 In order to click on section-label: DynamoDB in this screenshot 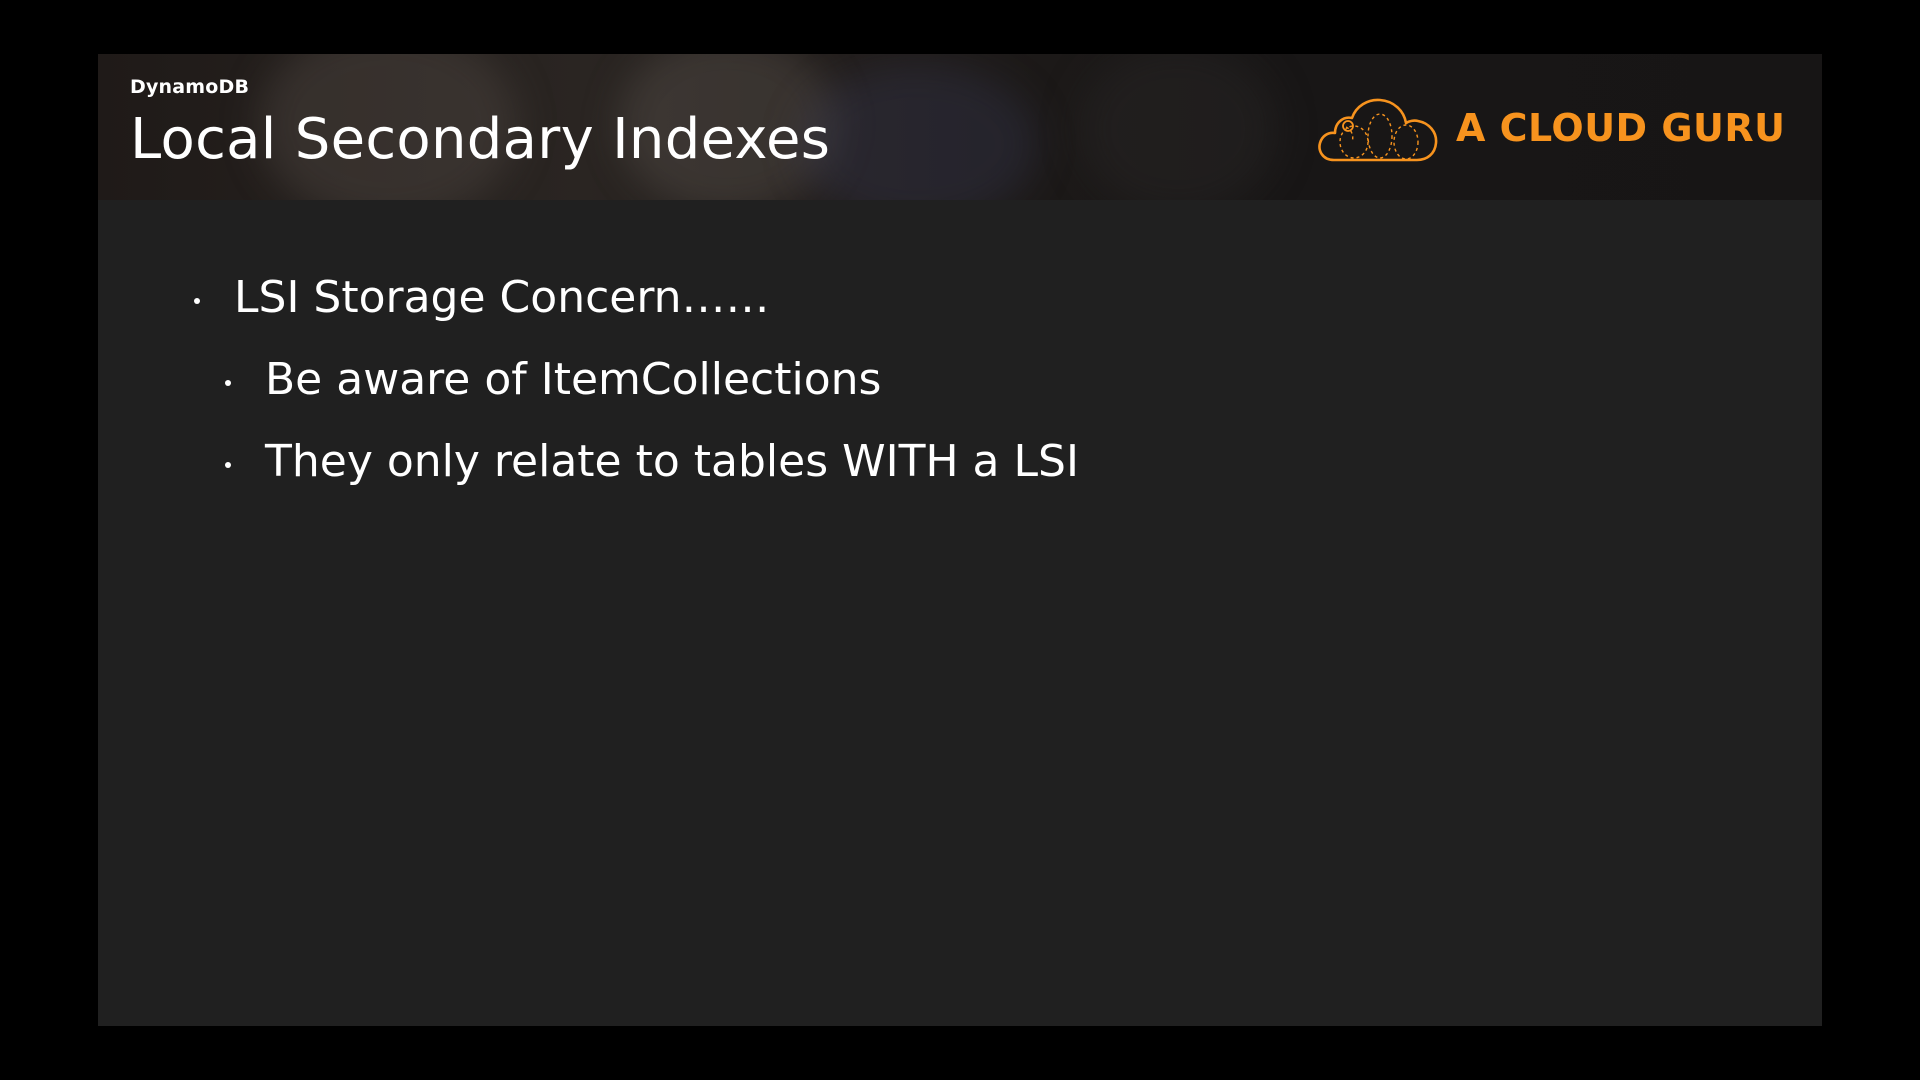, I will do `click(190, 87)`.